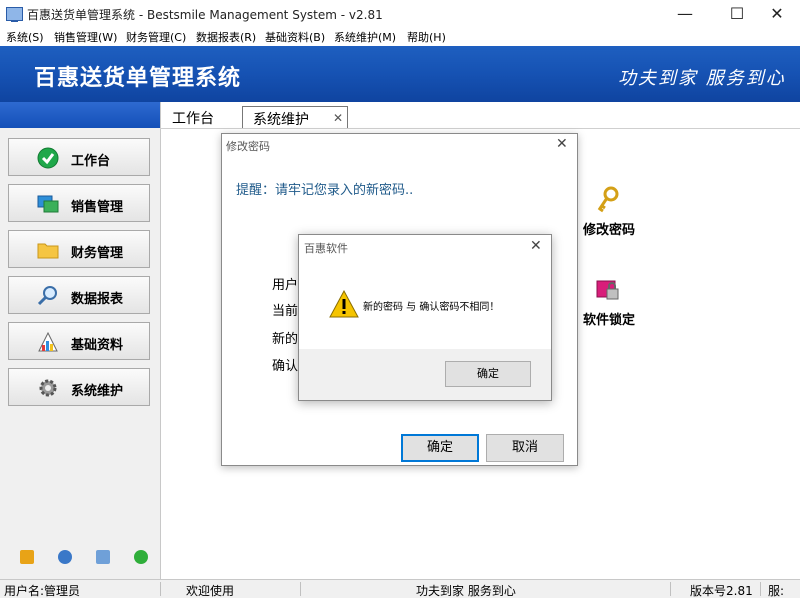 The image size is (800, 599). Describe the element at coordinates (85, 37) in the screenshot. I see `menu-sales: 销售管理(W)` at that location.